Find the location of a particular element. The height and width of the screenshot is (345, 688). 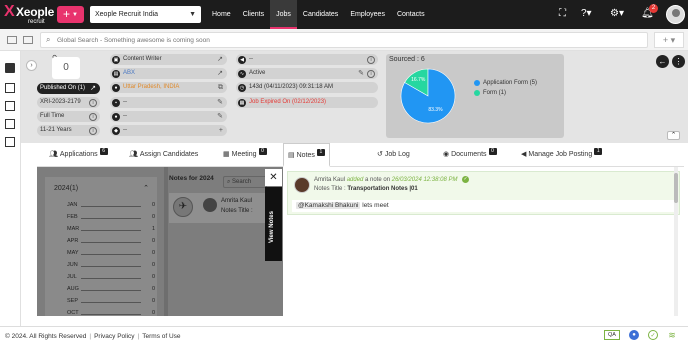

month-row: APR 0 is located at coordinates (107, 242).